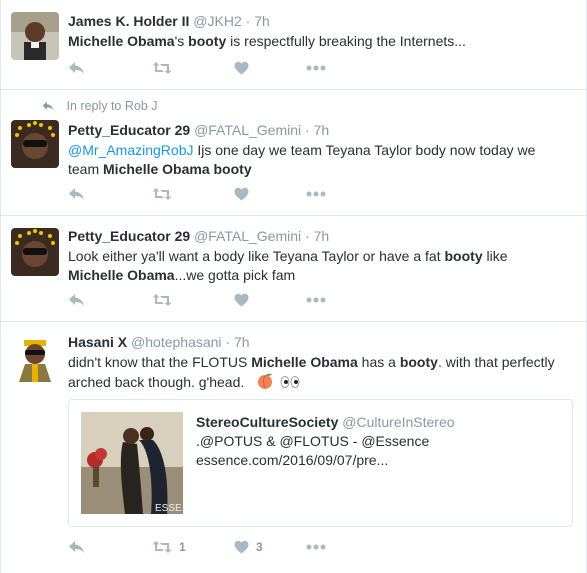 The image size is (587, 573). What do you see at coordinates (176, 342) in the screenshot?
I see `author-handle: @hotephasani` at bounding box center [176, 342].